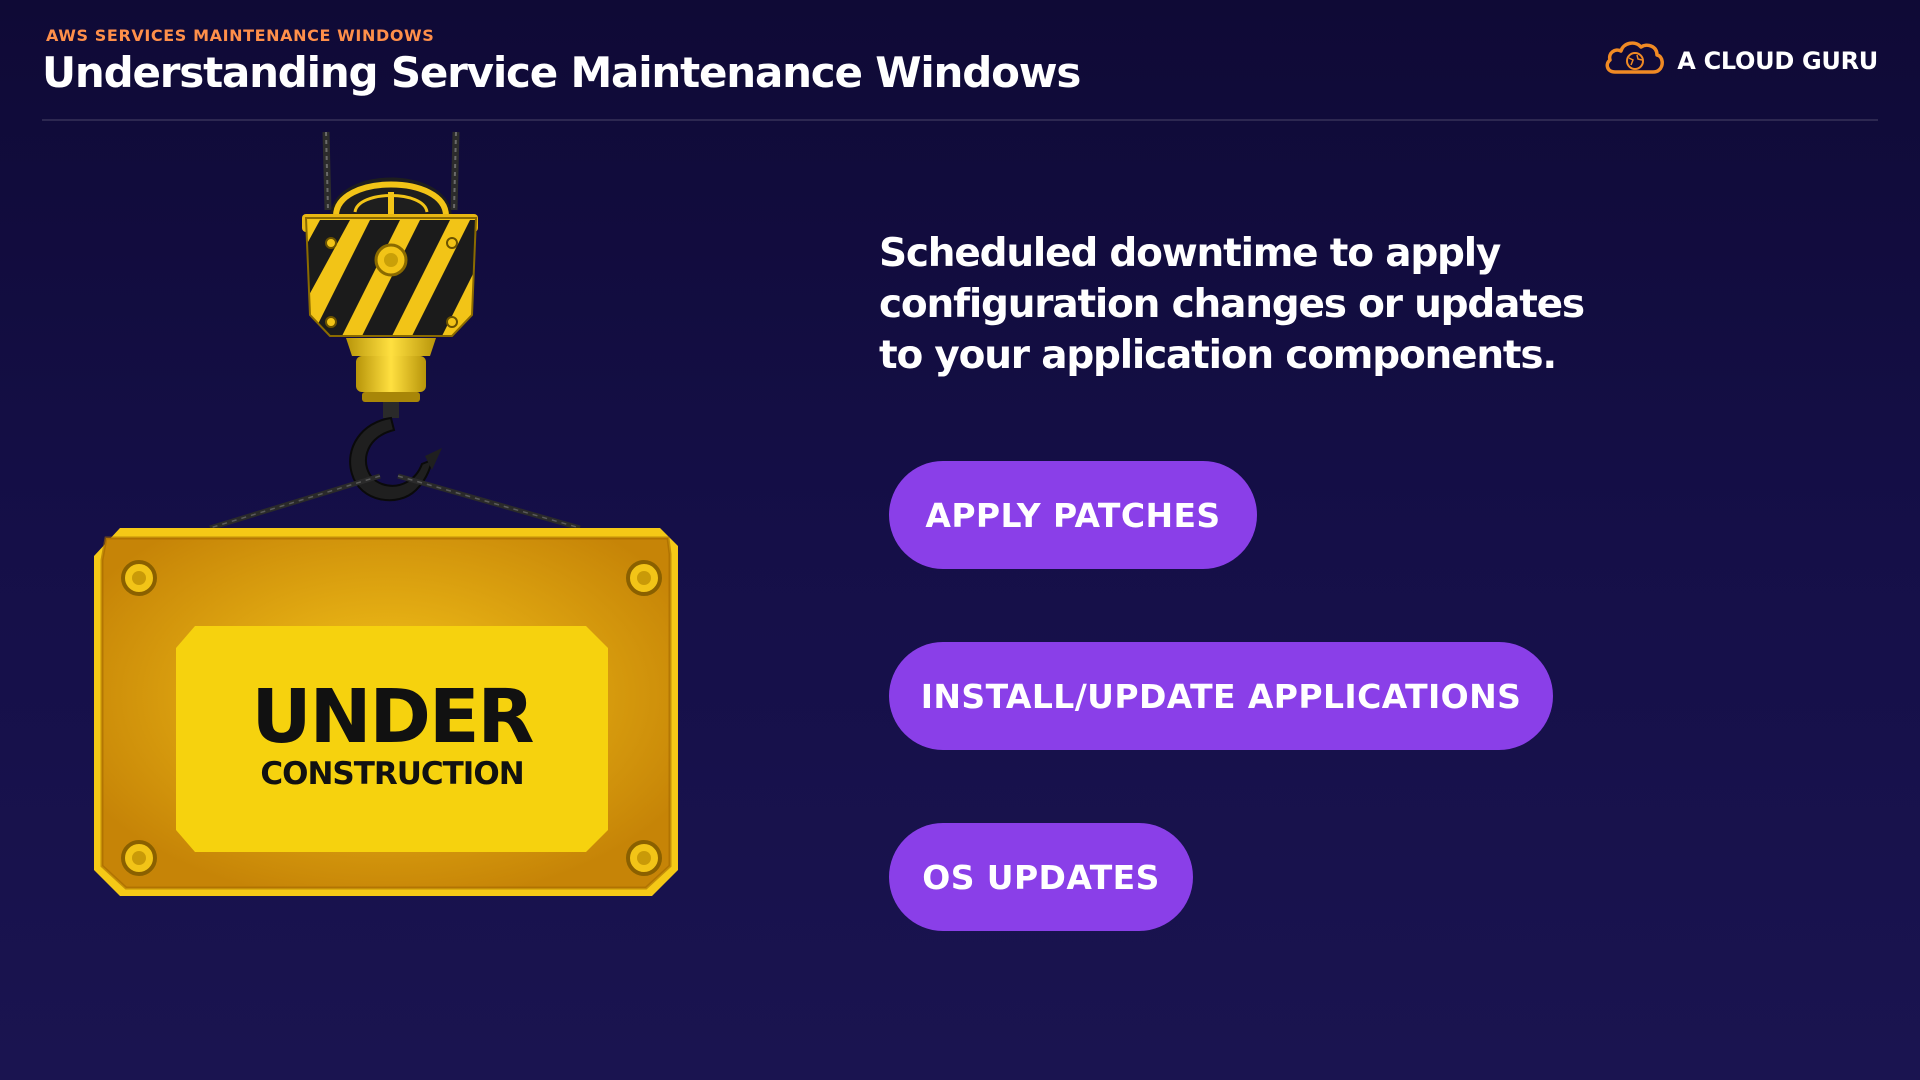  I want to click on os-updates-pill: OS UPDATES, so click(1041, 877).